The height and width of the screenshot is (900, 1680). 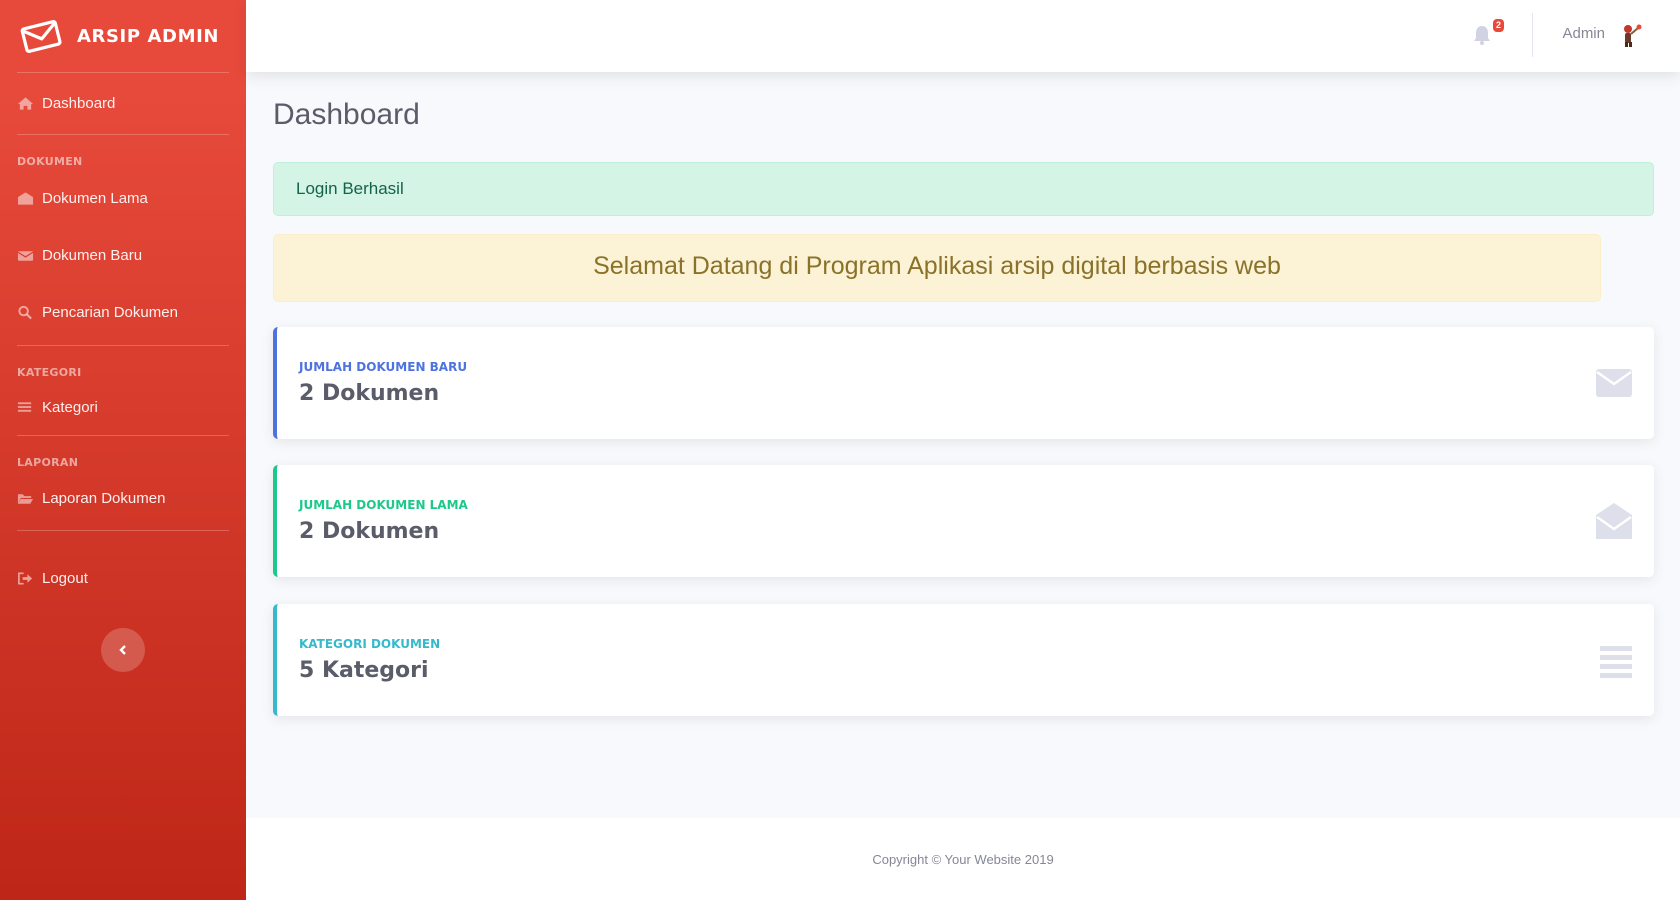 I want to click on search-icon, so click(x=25, y=312).